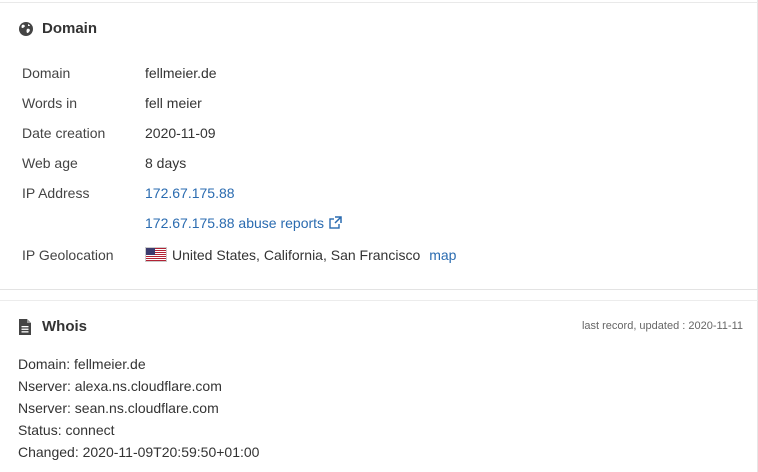 The width and height of the screenshot is (758, 472). What do you see at coordinates (64, 133) in the screenshot?
I see `date-creation-label: Date creation` at bounding box center [64, 133].